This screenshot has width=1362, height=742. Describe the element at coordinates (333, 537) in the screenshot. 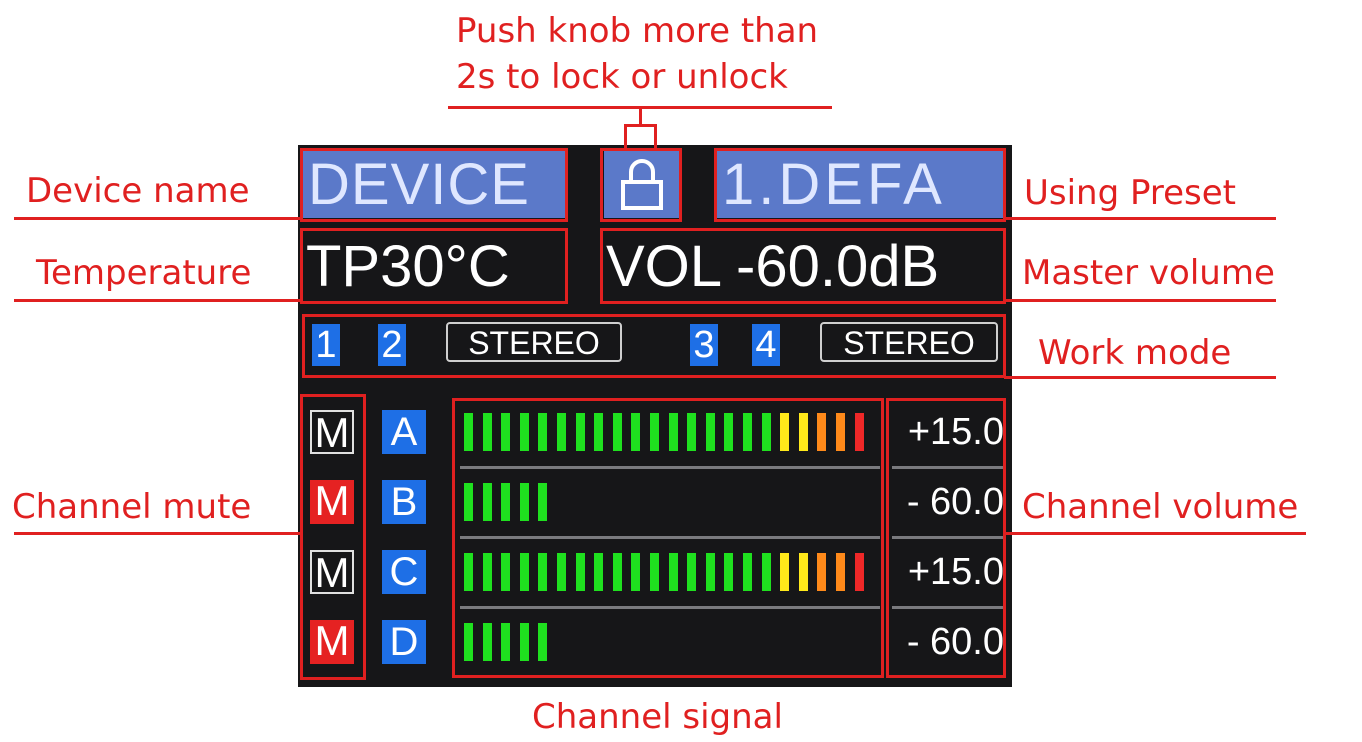

I see `channel-mute-highlight` at that location.